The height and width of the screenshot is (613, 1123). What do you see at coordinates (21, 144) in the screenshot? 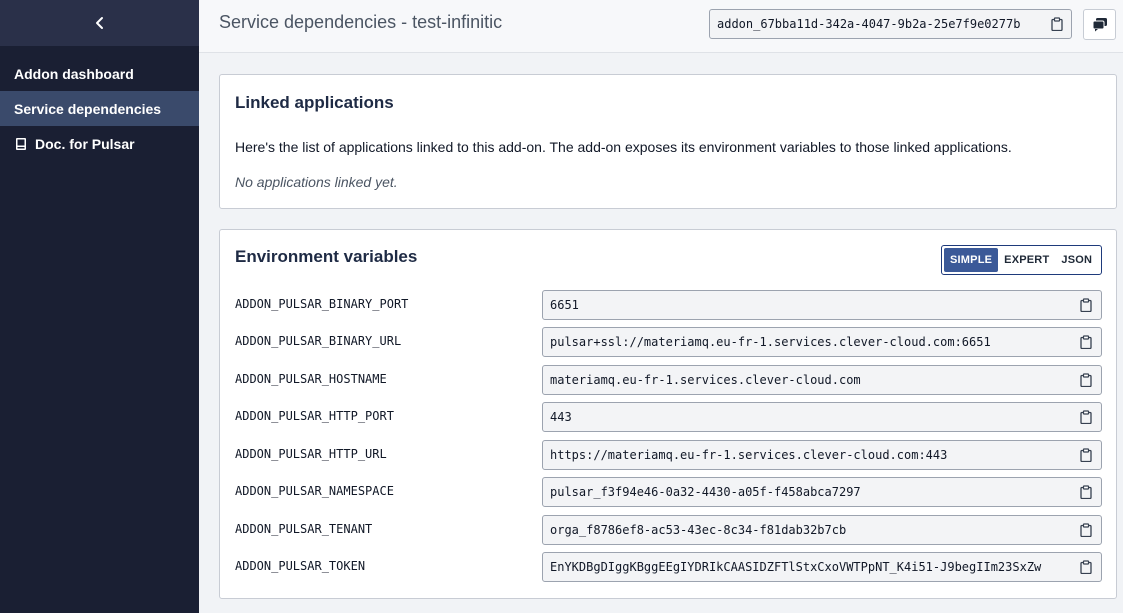
I see `book-icon` at bounding box center [21, 144].